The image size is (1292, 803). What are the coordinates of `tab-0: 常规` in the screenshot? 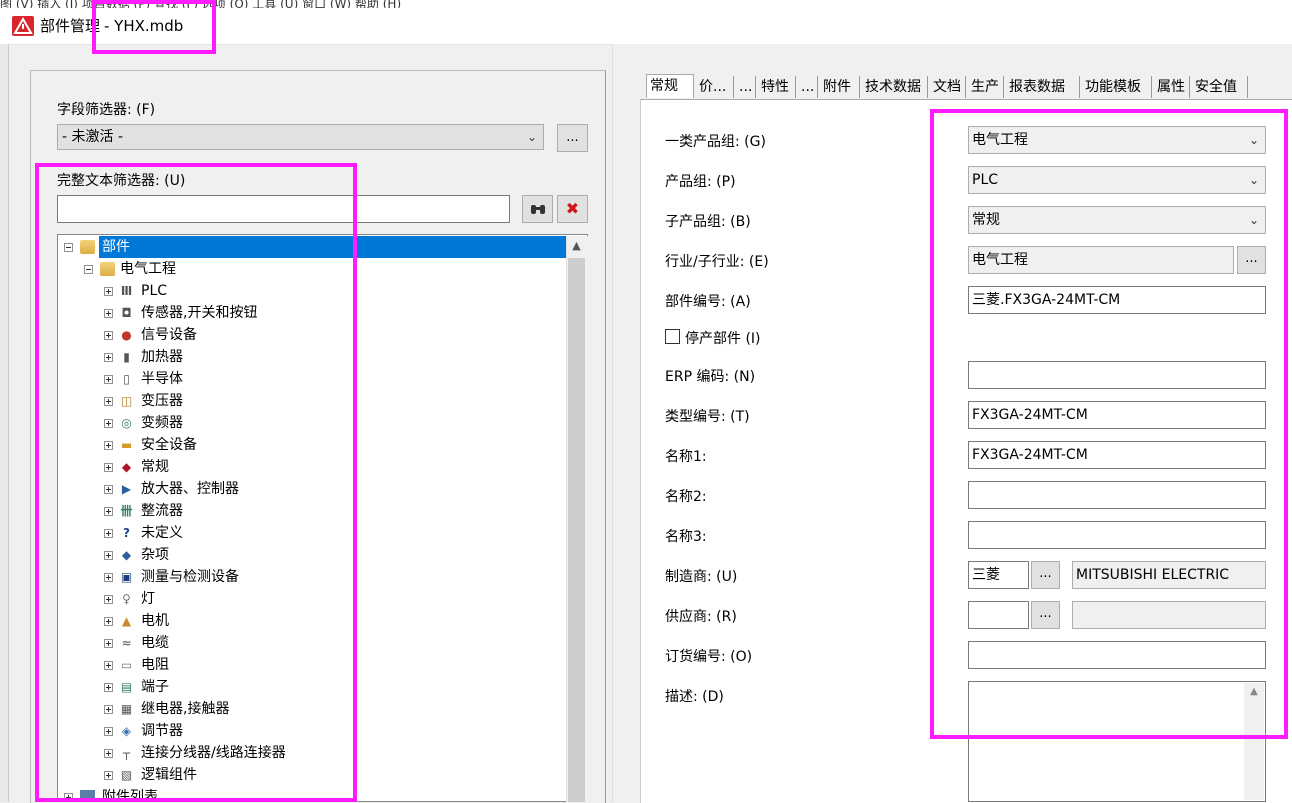 It's located at (670, 86).